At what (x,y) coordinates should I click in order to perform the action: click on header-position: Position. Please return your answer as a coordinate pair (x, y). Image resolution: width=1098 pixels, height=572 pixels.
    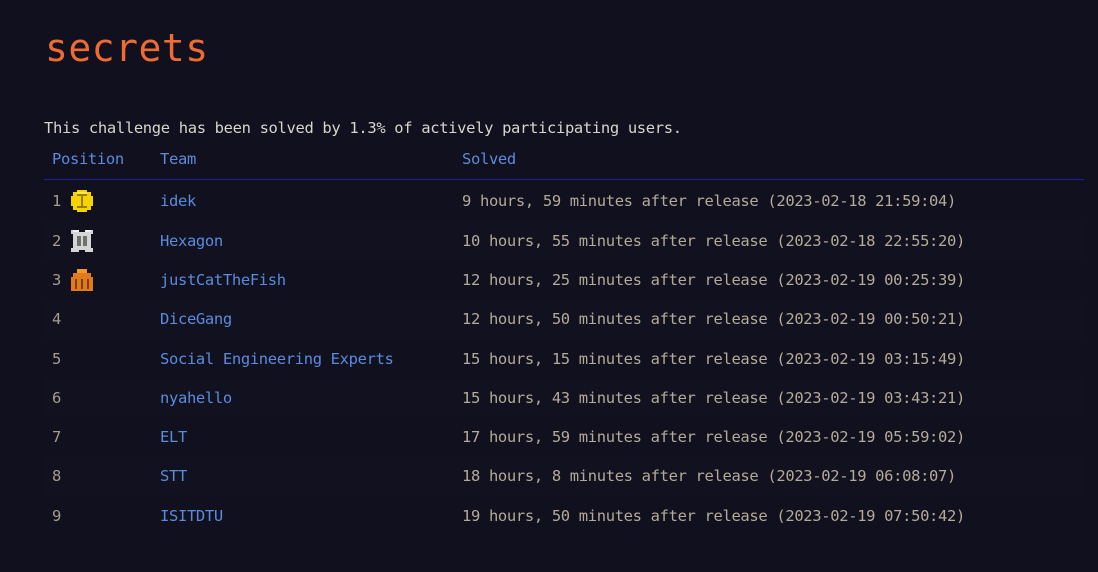
    Looking at the image, I should click on (88, 159).